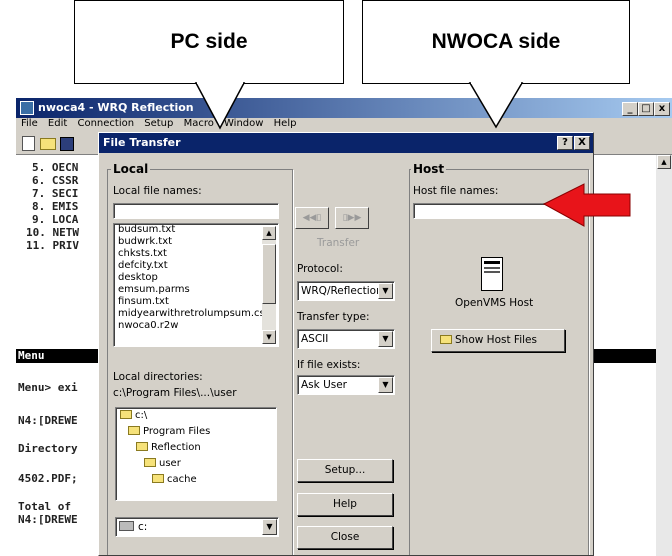 This screenshot has width=672, height=556. Describe the element at coordinates (220, 106) in the screenshot. I see `pc-callout-pointer` at that location.